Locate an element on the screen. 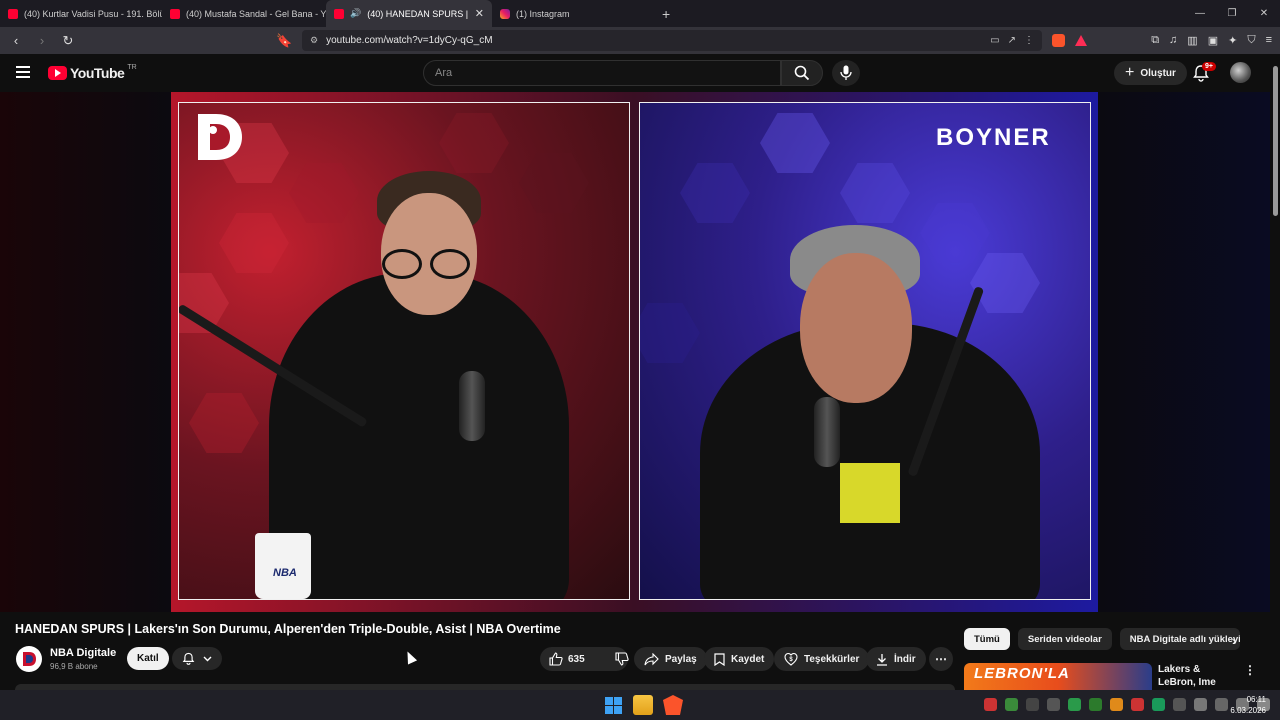 Image resolution: width=1280 pixels, height=720 pixels. channel-avatar is located at coordinates (29, 659).